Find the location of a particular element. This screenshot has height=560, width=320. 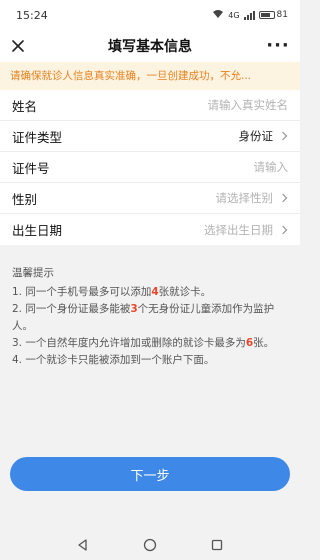

name-input: 请输入真实姓名 is located at coordinates (248, 105).